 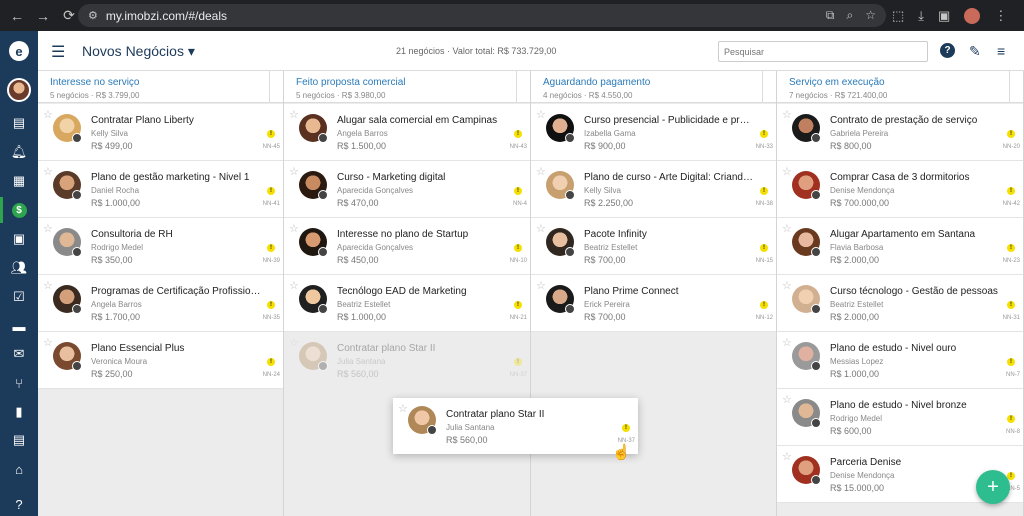 What do you see at coordinates (19, 326) in the screenshot?
I see `chat-icon: ▬` at bounding box center [19, 326].